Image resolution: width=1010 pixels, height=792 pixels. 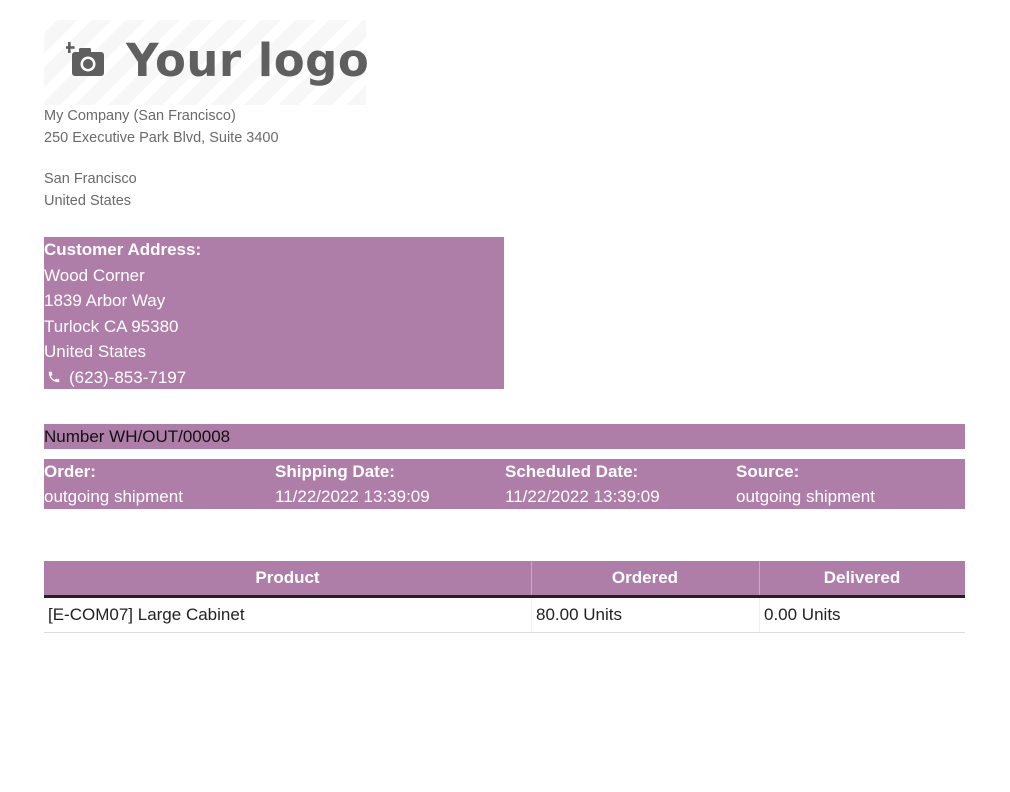 I want to click on phone-icon, so click(x=54, y=377).